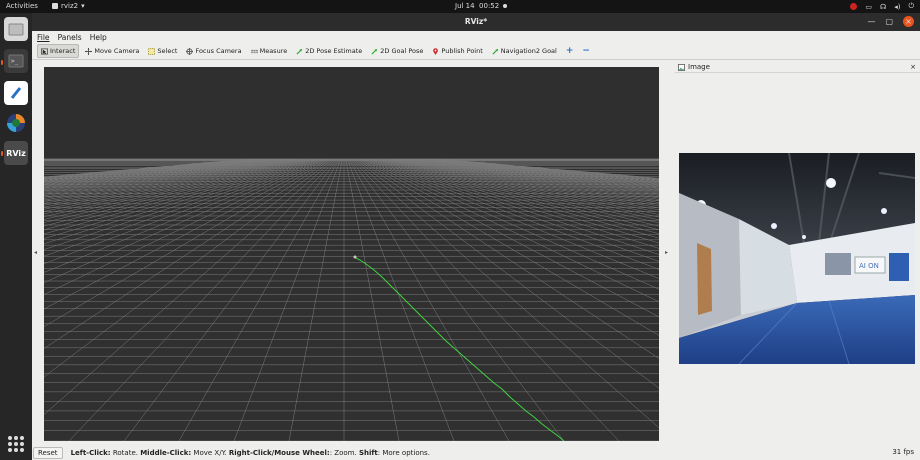 This screenshot has width=920, height=460. What do you see at coordinates (16, 153) in the screenshot?
I see `rviz-icon: RViz` at bounding box center [16, 153].